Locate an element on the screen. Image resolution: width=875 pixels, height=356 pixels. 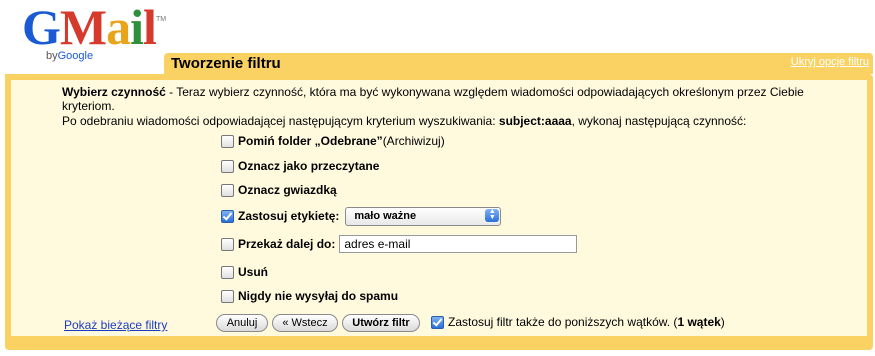
option-skip-inbox: Pomiń folder „Odebrane” (Archiwizuj) is located at coordinates (333, 141).